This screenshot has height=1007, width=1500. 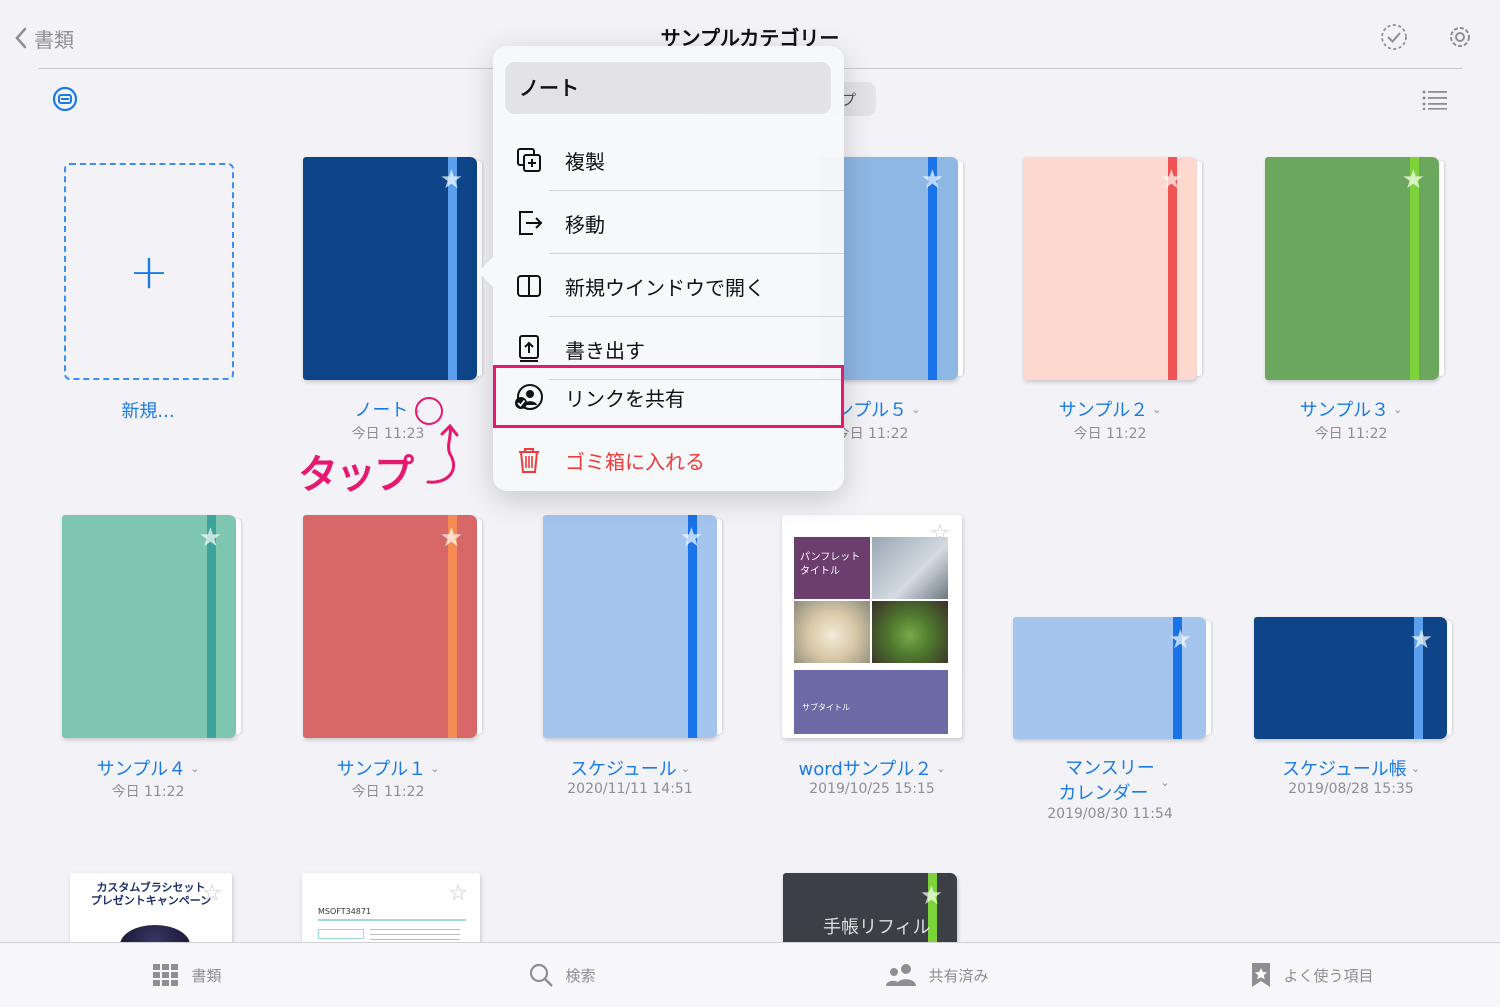 I want to click on document-title: サンプル４ ⌄, so click(x=148, y=769).